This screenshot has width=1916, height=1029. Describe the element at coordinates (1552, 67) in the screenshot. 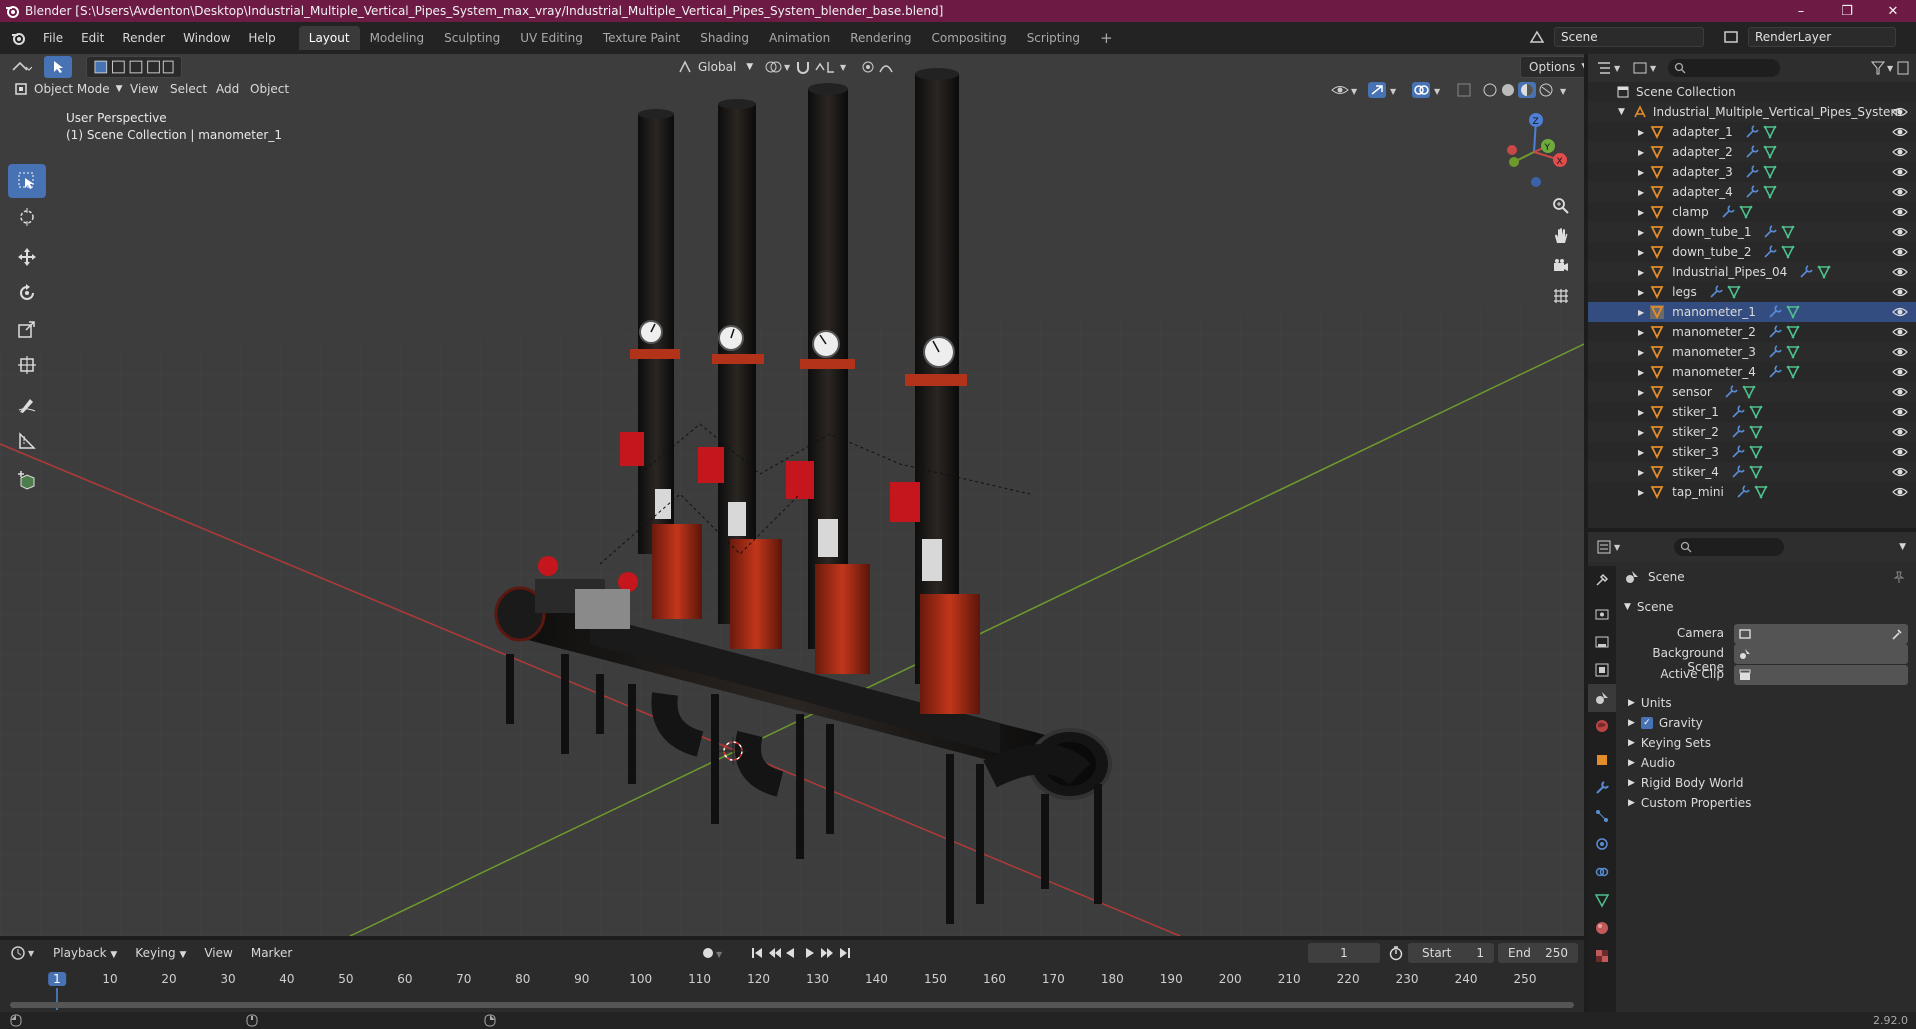

I see `options-dropdown: Options ▼` at that location.